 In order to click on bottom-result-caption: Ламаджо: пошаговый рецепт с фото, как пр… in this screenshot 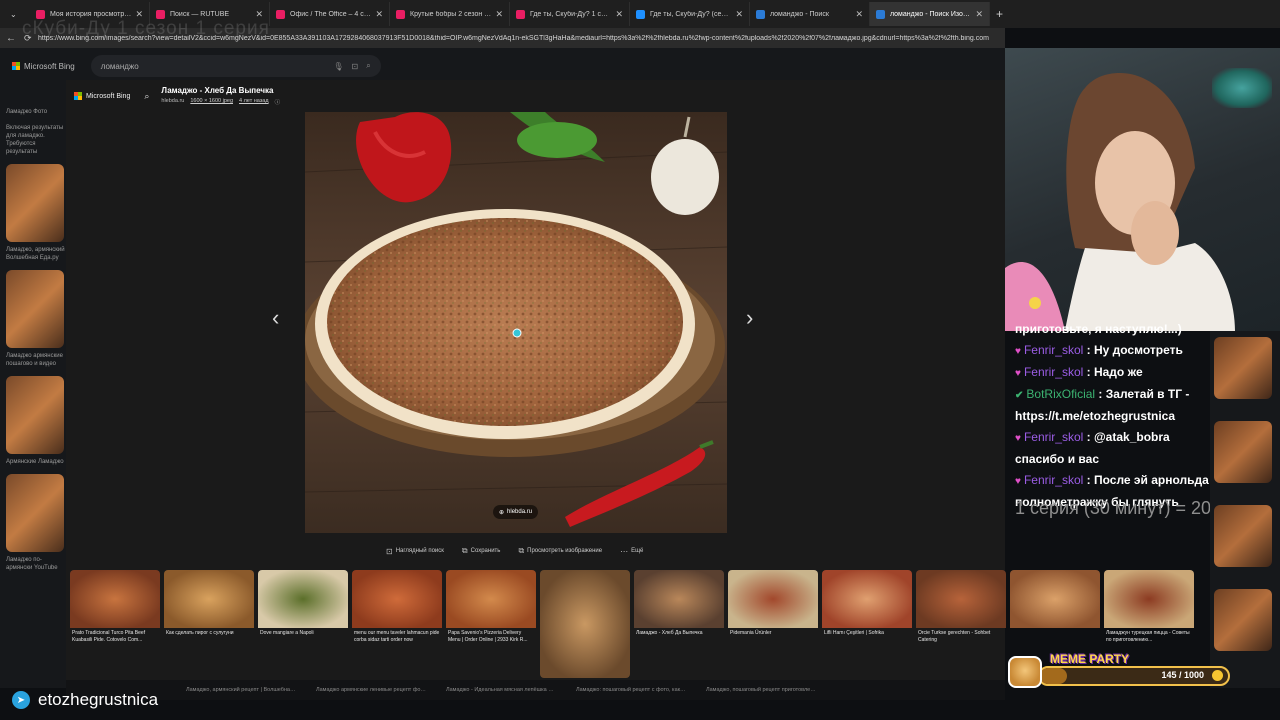, I will do `click(631, 690)`.